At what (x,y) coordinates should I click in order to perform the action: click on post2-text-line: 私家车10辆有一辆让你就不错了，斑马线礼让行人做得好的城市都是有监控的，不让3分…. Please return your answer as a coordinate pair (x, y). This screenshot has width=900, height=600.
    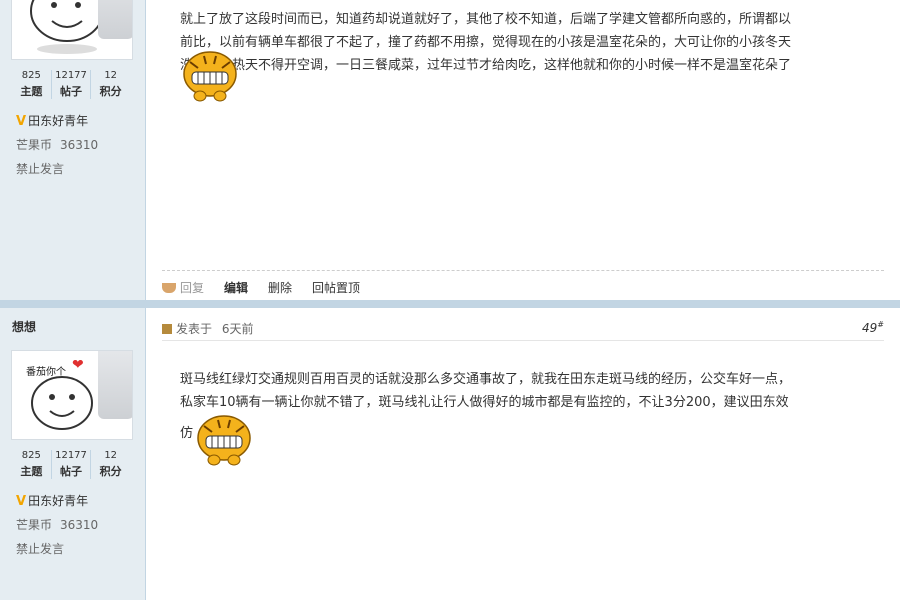
    Looking at the image, I should click on (484, 402).